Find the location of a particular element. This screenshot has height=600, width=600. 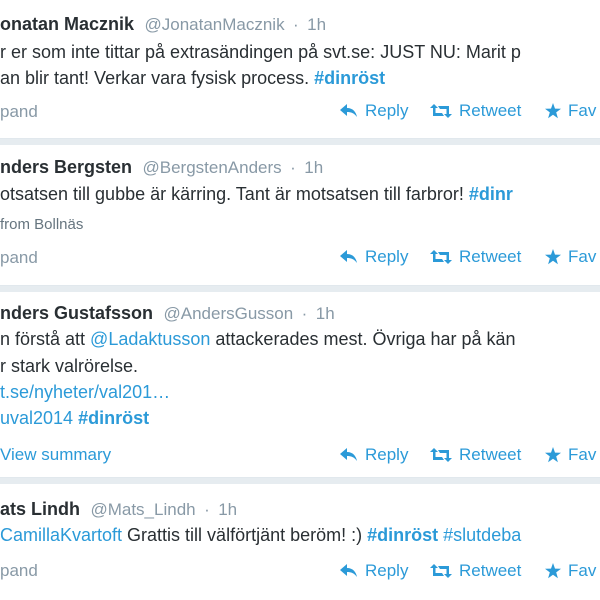

author-handle: @BergstenAnders is located at coordinates (212, 167).